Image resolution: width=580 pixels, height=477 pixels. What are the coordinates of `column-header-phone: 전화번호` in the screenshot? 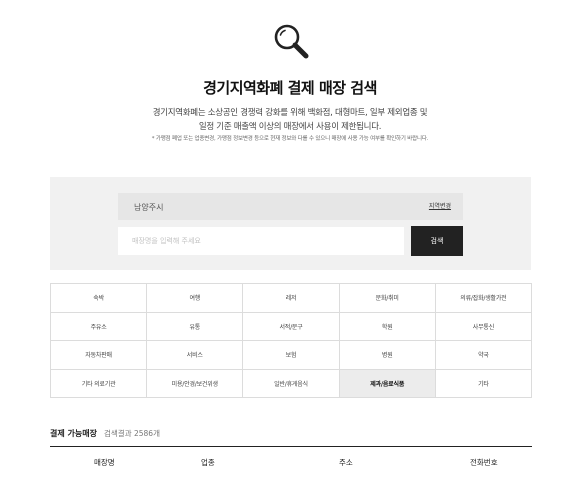 It's located at (484, 462).